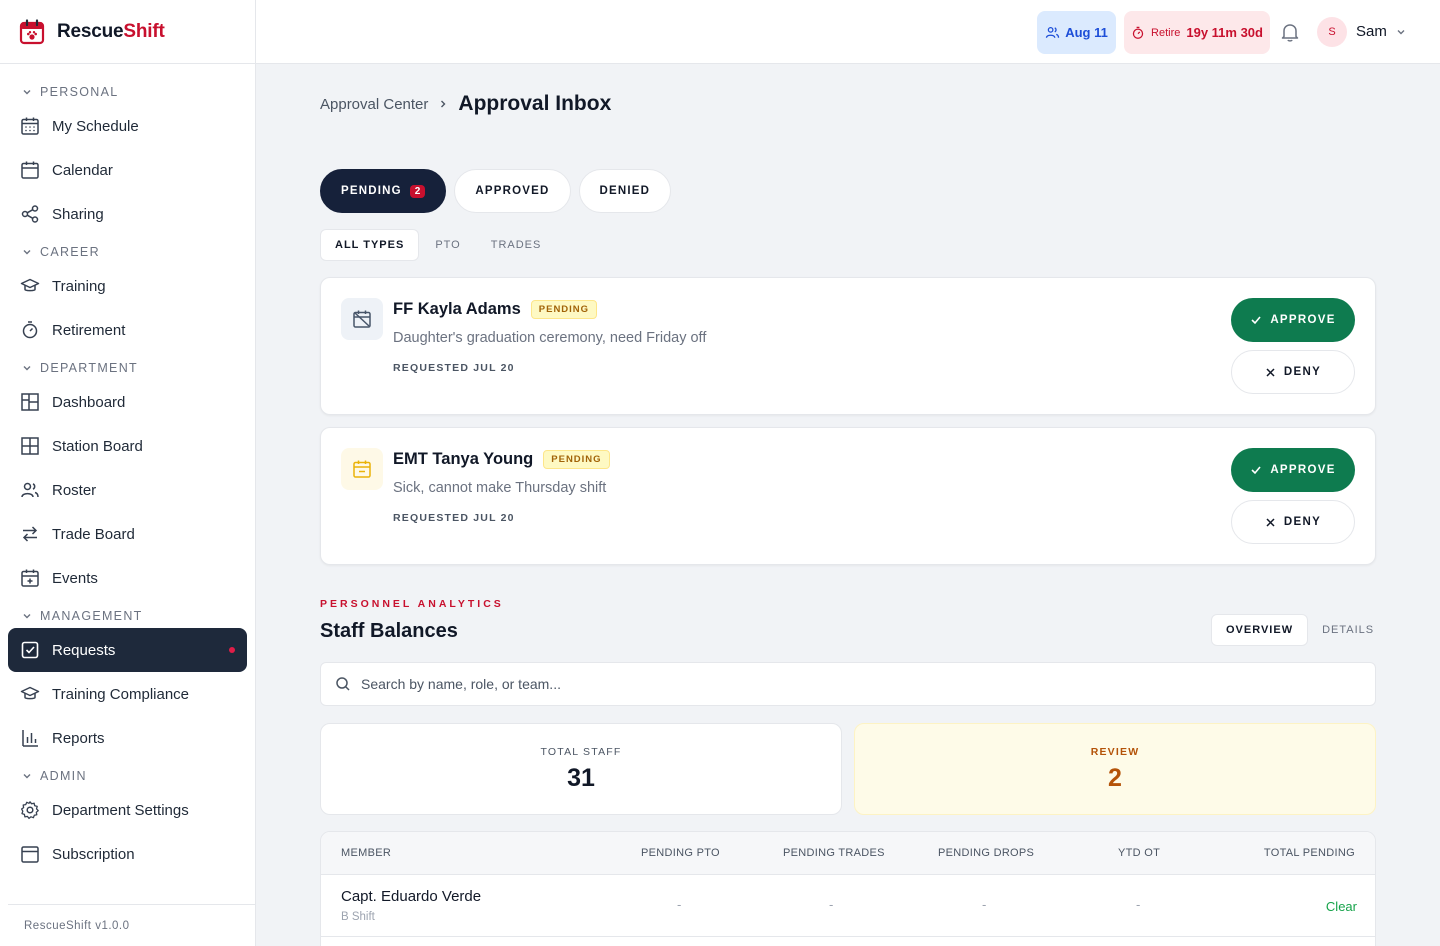 The height and width of the screenshot is (946, 1440). I want to click on ytd-ot-cell: -, so click(1138, 904).